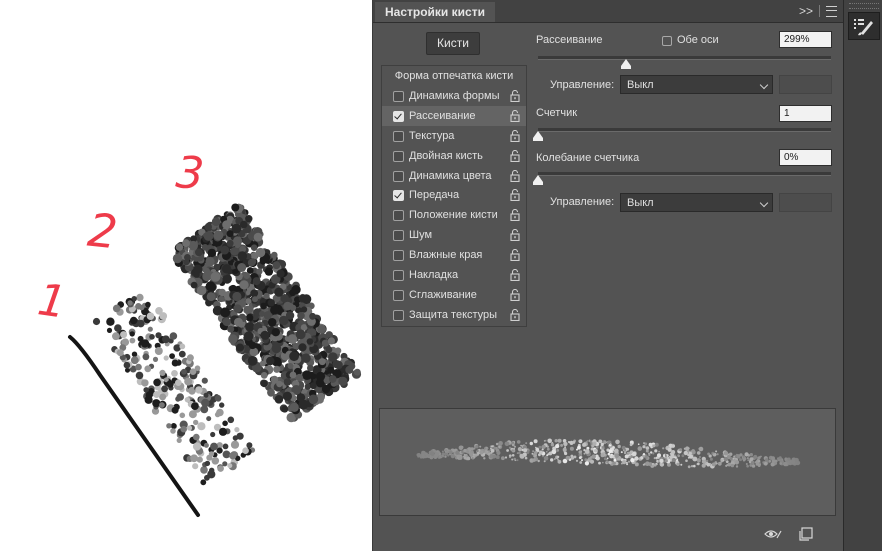  I want to click on brush-option-item: Динамика формы, so click(454, 96).